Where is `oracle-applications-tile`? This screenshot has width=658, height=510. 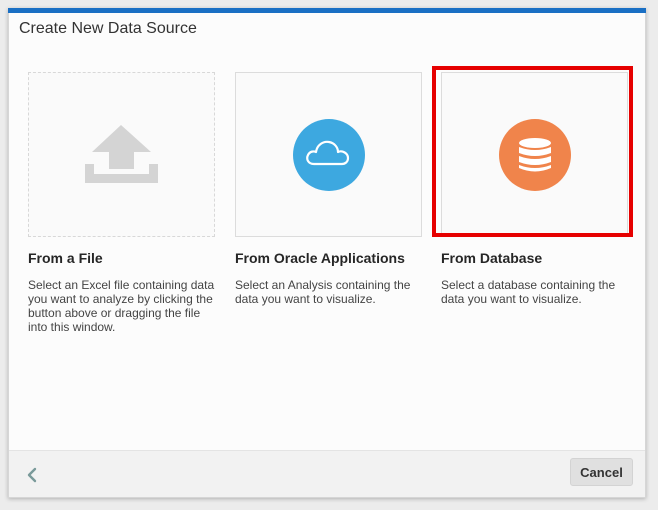
oracle-applications-tile is located at coordinates (328, 154).